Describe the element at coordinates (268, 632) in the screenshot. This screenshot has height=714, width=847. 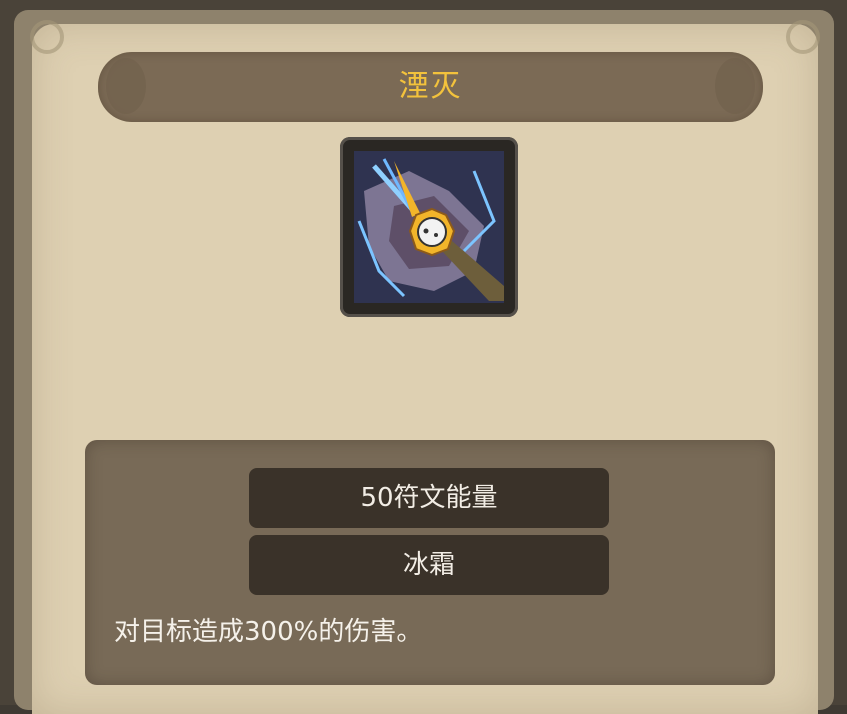
I see `skill-description: 对目标造成300%的伤害。` at that location.